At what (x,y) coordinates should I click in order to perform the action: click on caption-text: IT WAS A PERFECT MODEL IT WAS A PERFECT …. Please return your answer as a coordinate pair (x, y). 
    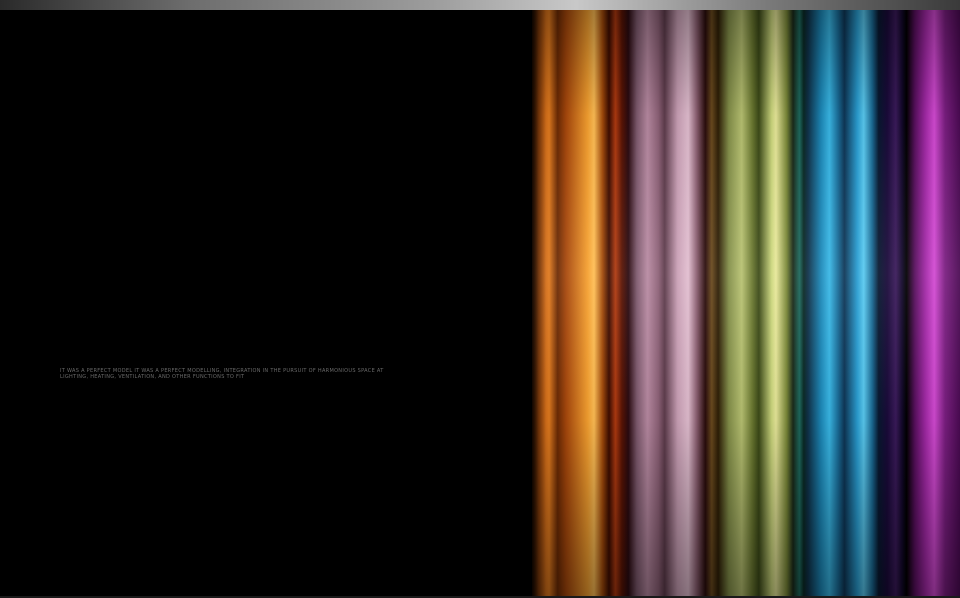
    Looking at the image, I should click on (240, 374).